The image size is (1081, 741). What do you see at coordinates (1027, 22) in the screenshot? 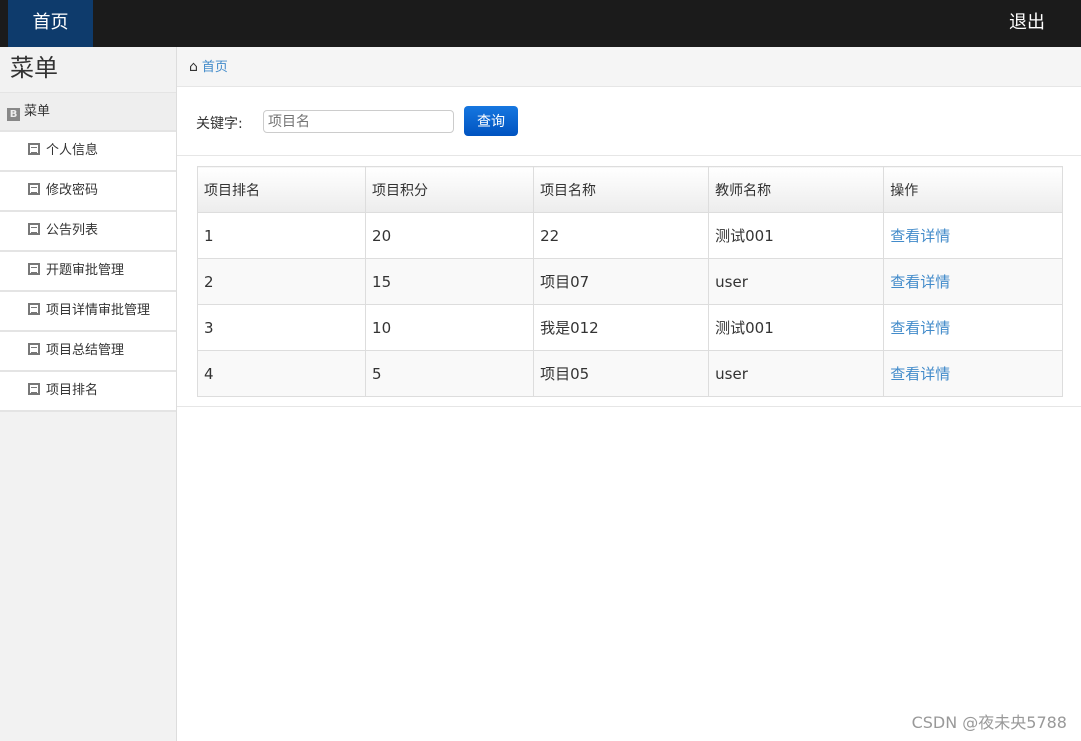
I see `logout-link: 退出` at bounding box center [1027, 22].